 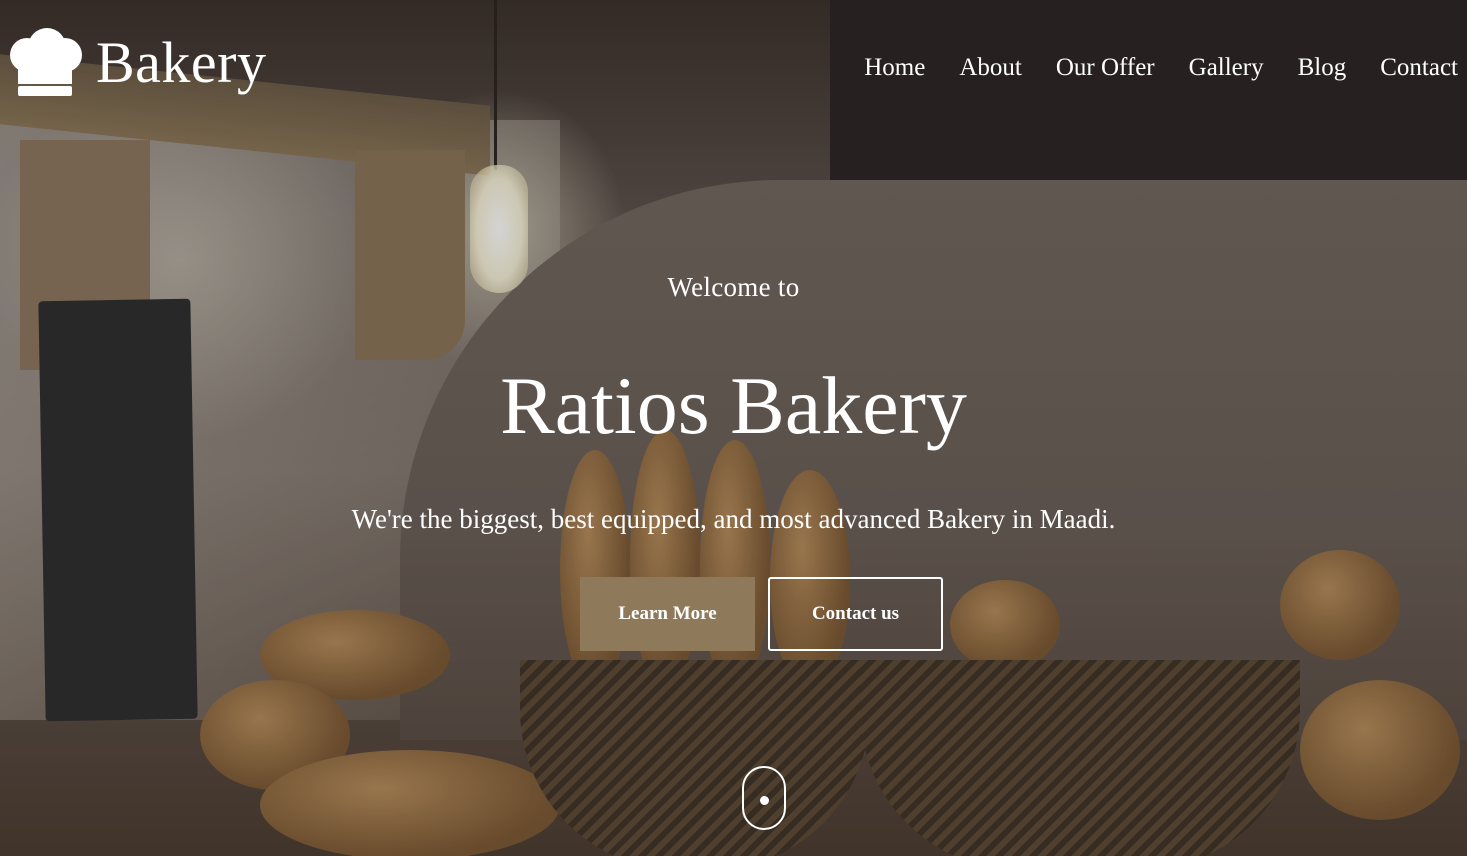 I want to click on mouse-scroll-icon, so click(x=764, y=798).